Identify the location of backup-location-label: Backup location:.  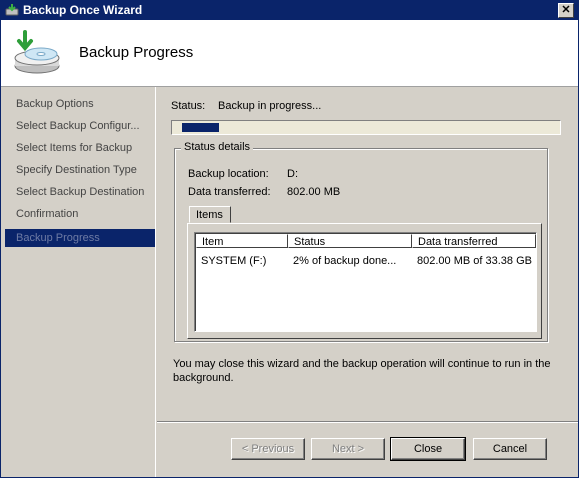
(228, 174).